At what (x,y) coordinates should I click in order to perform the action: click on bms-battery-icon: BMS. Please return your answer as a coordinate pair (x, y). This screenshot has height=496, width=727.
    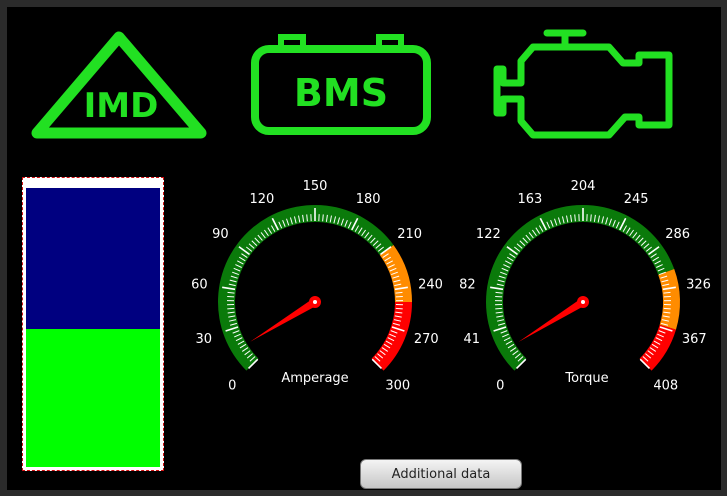
    Looking at the image, I should click on (341, 84).